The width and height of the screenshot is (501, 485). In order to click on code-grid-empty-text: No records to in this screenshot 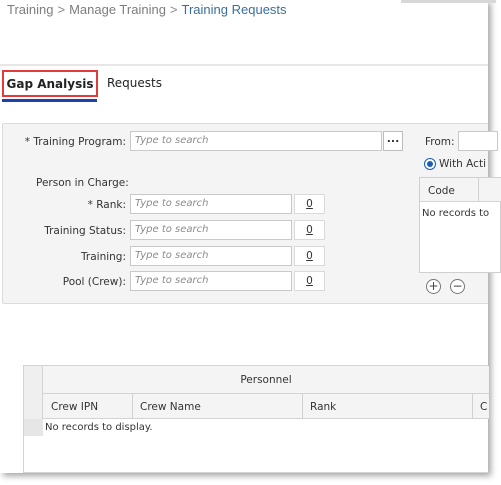, I will do `click(456, 213)`.